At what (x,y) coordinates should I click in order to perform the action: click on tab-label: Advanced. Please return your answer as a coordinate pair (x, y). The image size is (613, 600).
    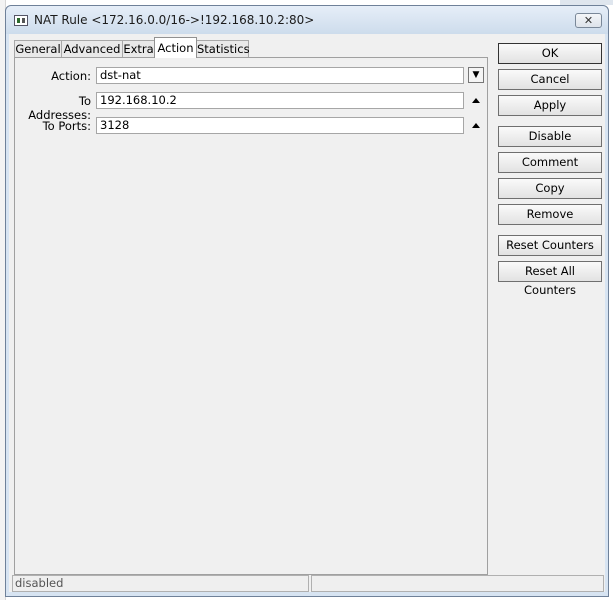
    Looking at the image, I should click on (92, 49).